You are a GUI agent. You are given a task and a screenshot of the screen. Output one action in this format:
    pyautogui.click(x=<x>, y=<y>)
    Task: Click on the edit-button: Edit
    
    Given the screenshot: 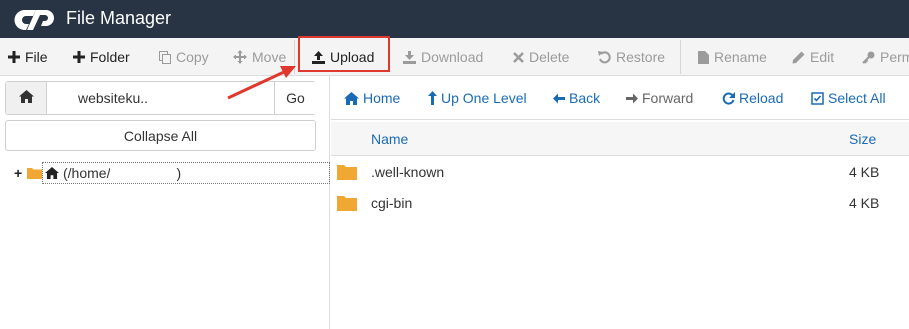 What is the action you would take?
    pyautogui.click(x=813, y=57)
    